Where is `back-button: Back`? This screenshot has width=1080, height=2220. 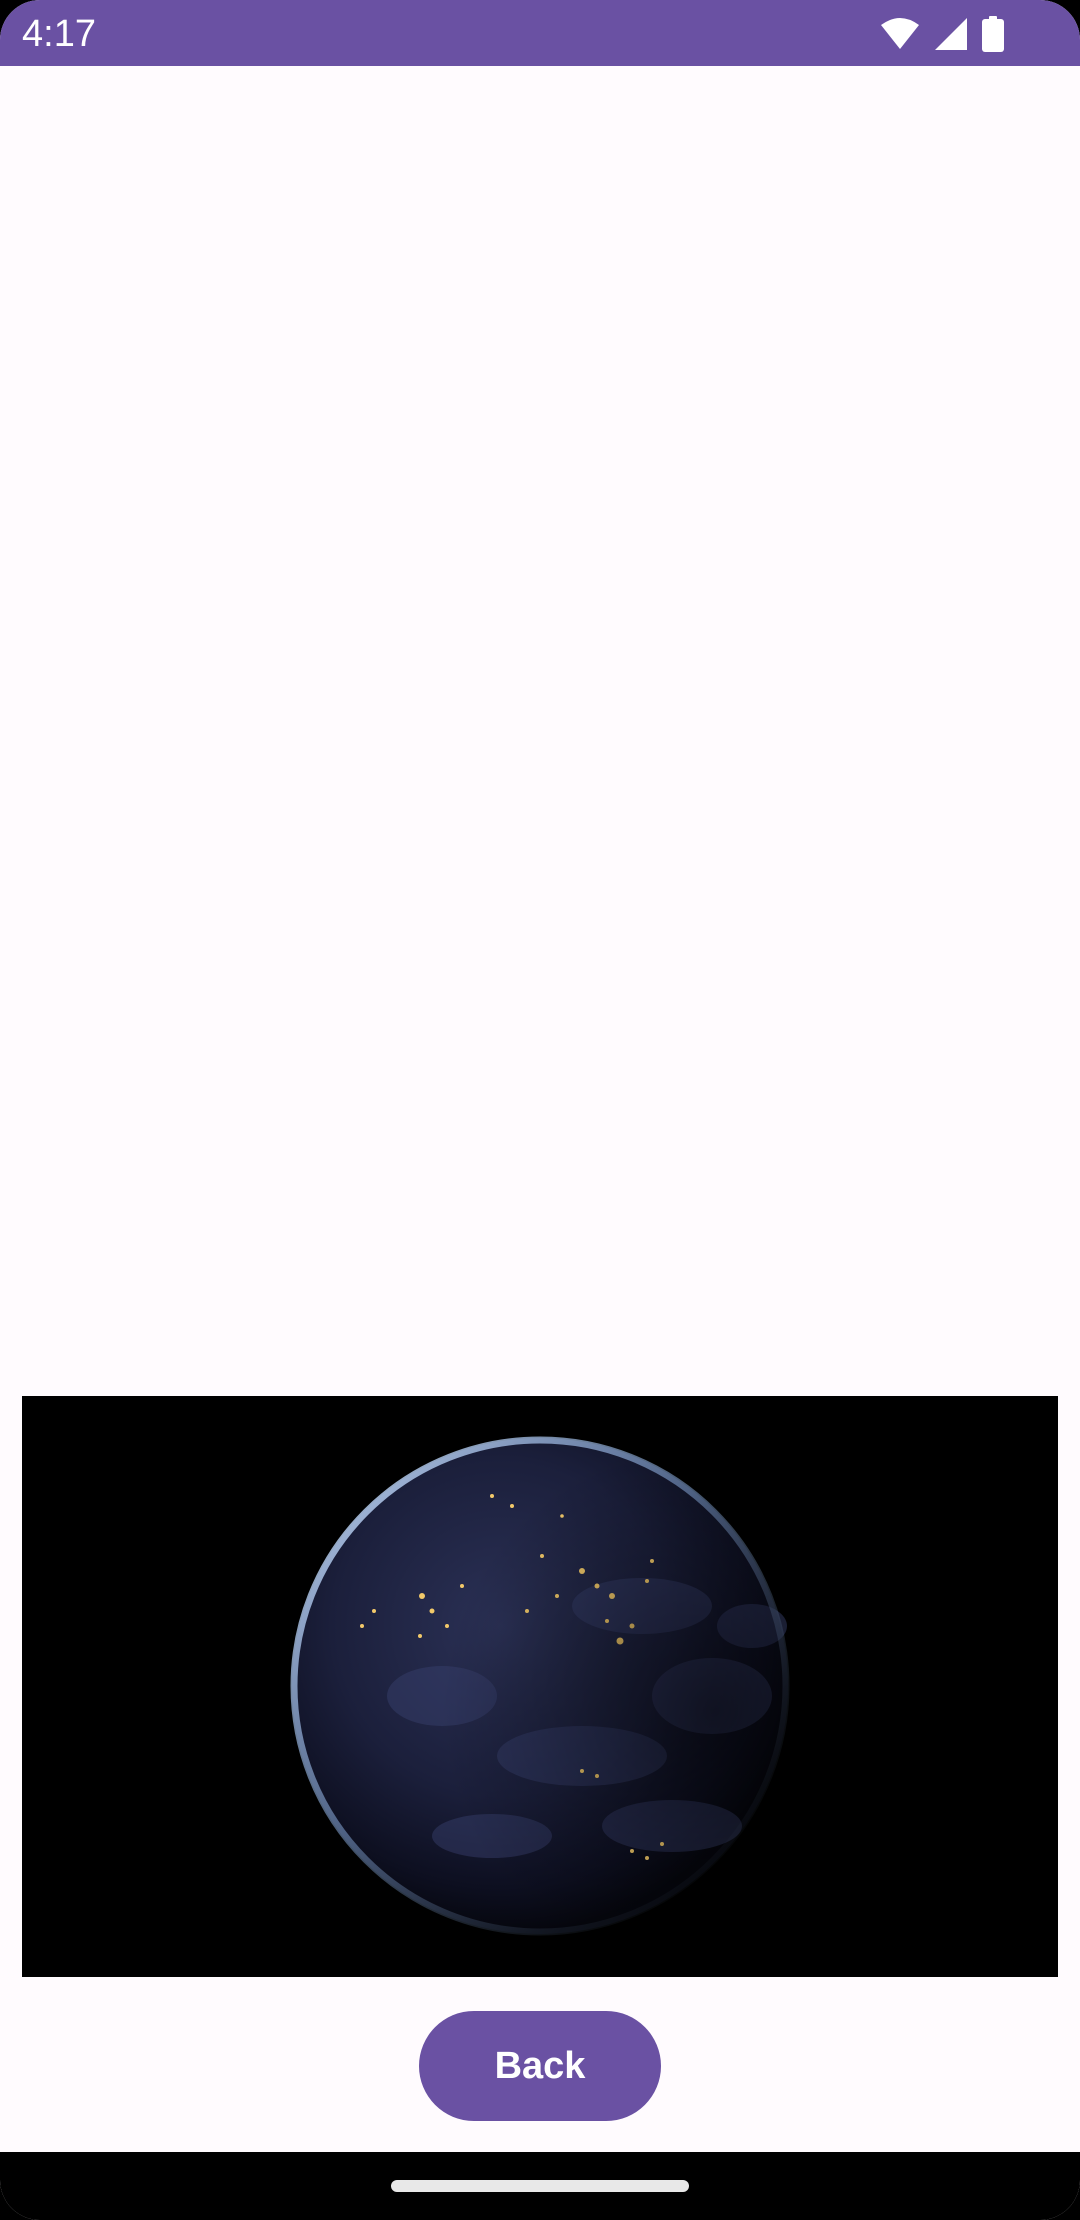 back-button: Back is located at coordinates (540, 2066).